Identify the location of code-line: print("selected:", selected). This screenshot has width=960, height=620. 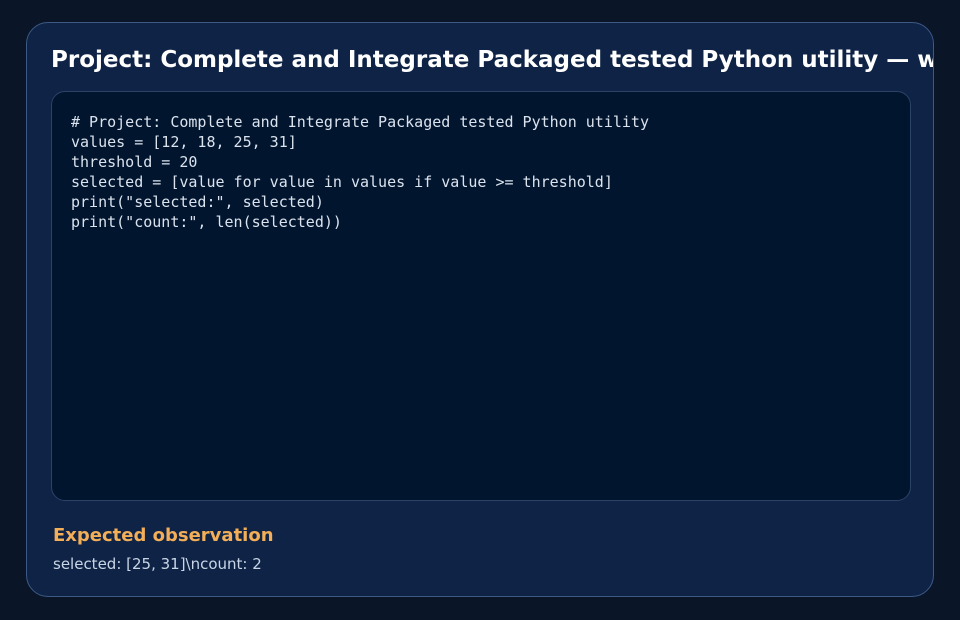
(197, 202).